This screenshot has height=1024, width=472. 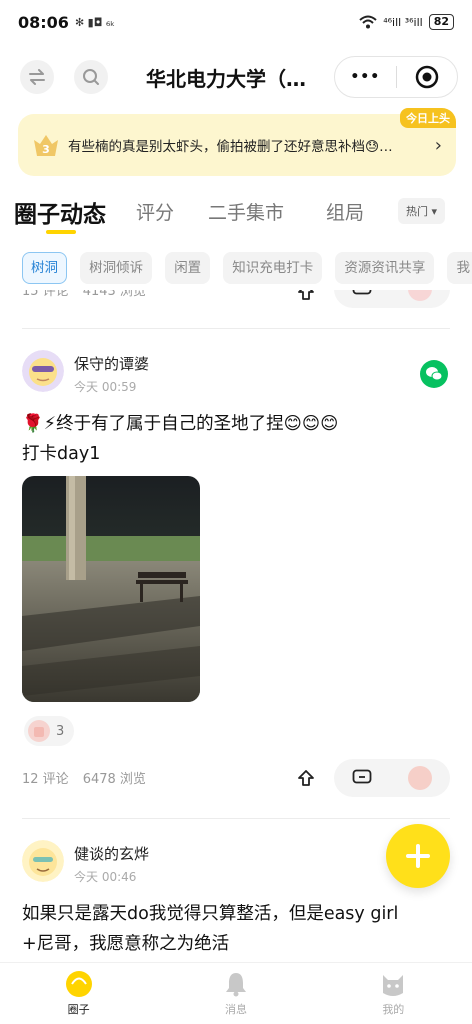 I want to click on nav-bar: 华北电力大学（… •••, so click(x=236, y=78).